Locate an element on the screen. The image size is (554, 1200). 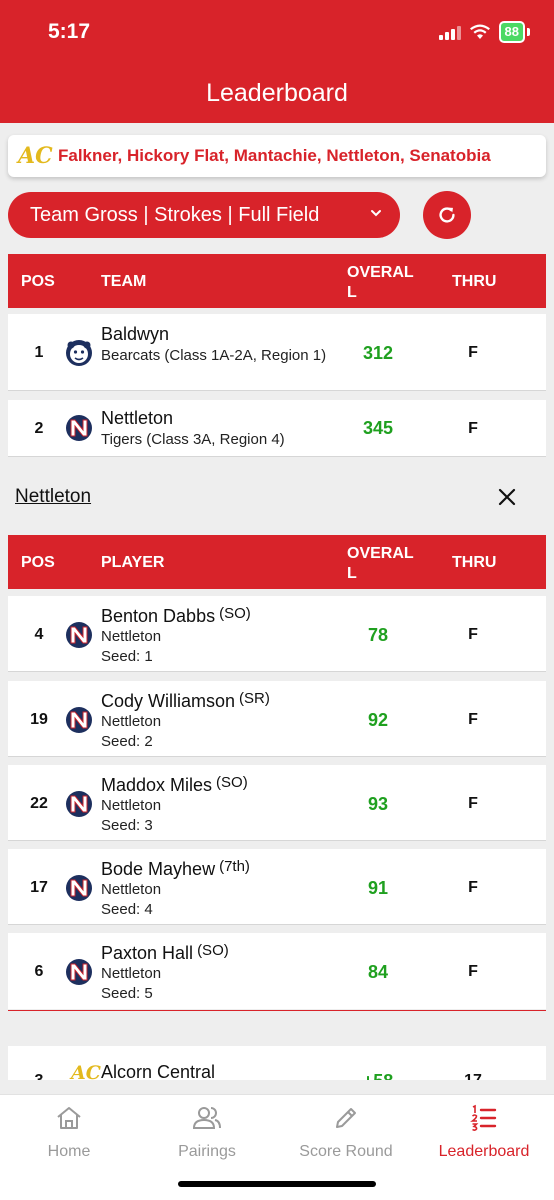
pencil-icon is located at coordinates (346, 1118).